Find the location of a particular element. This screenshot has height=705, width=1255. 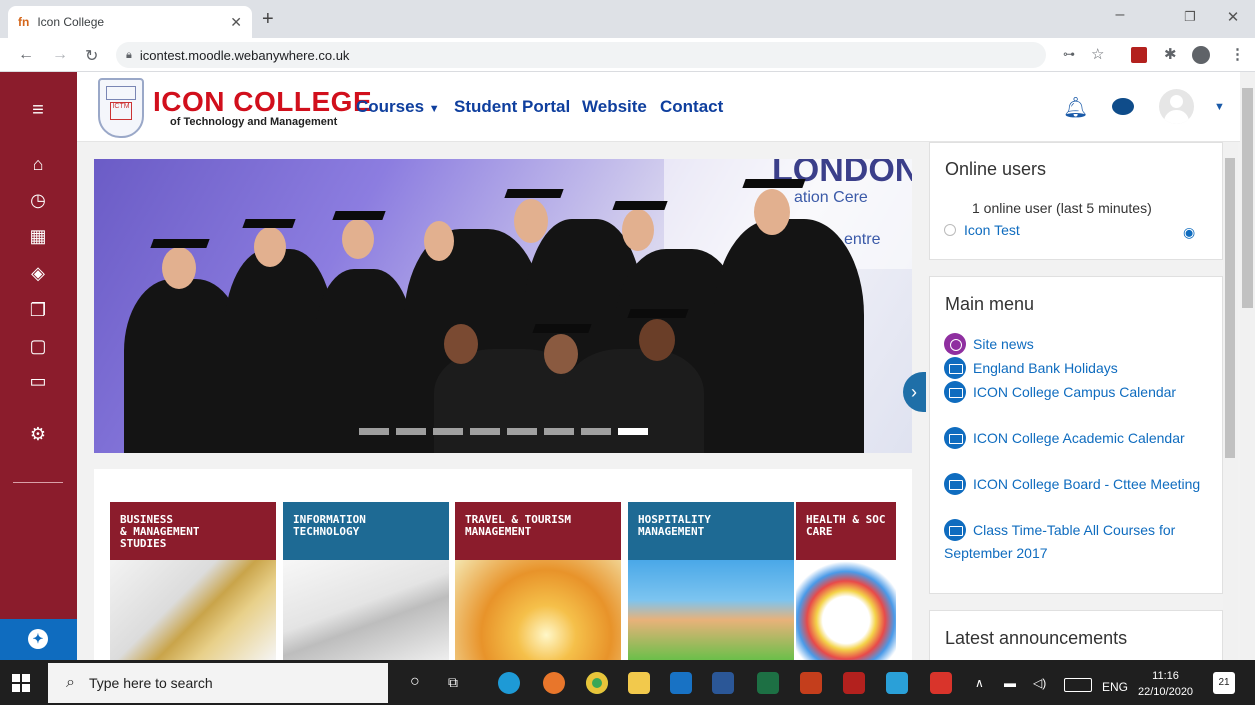

language-indicator: ENG is located at coordinates (1115, 687).